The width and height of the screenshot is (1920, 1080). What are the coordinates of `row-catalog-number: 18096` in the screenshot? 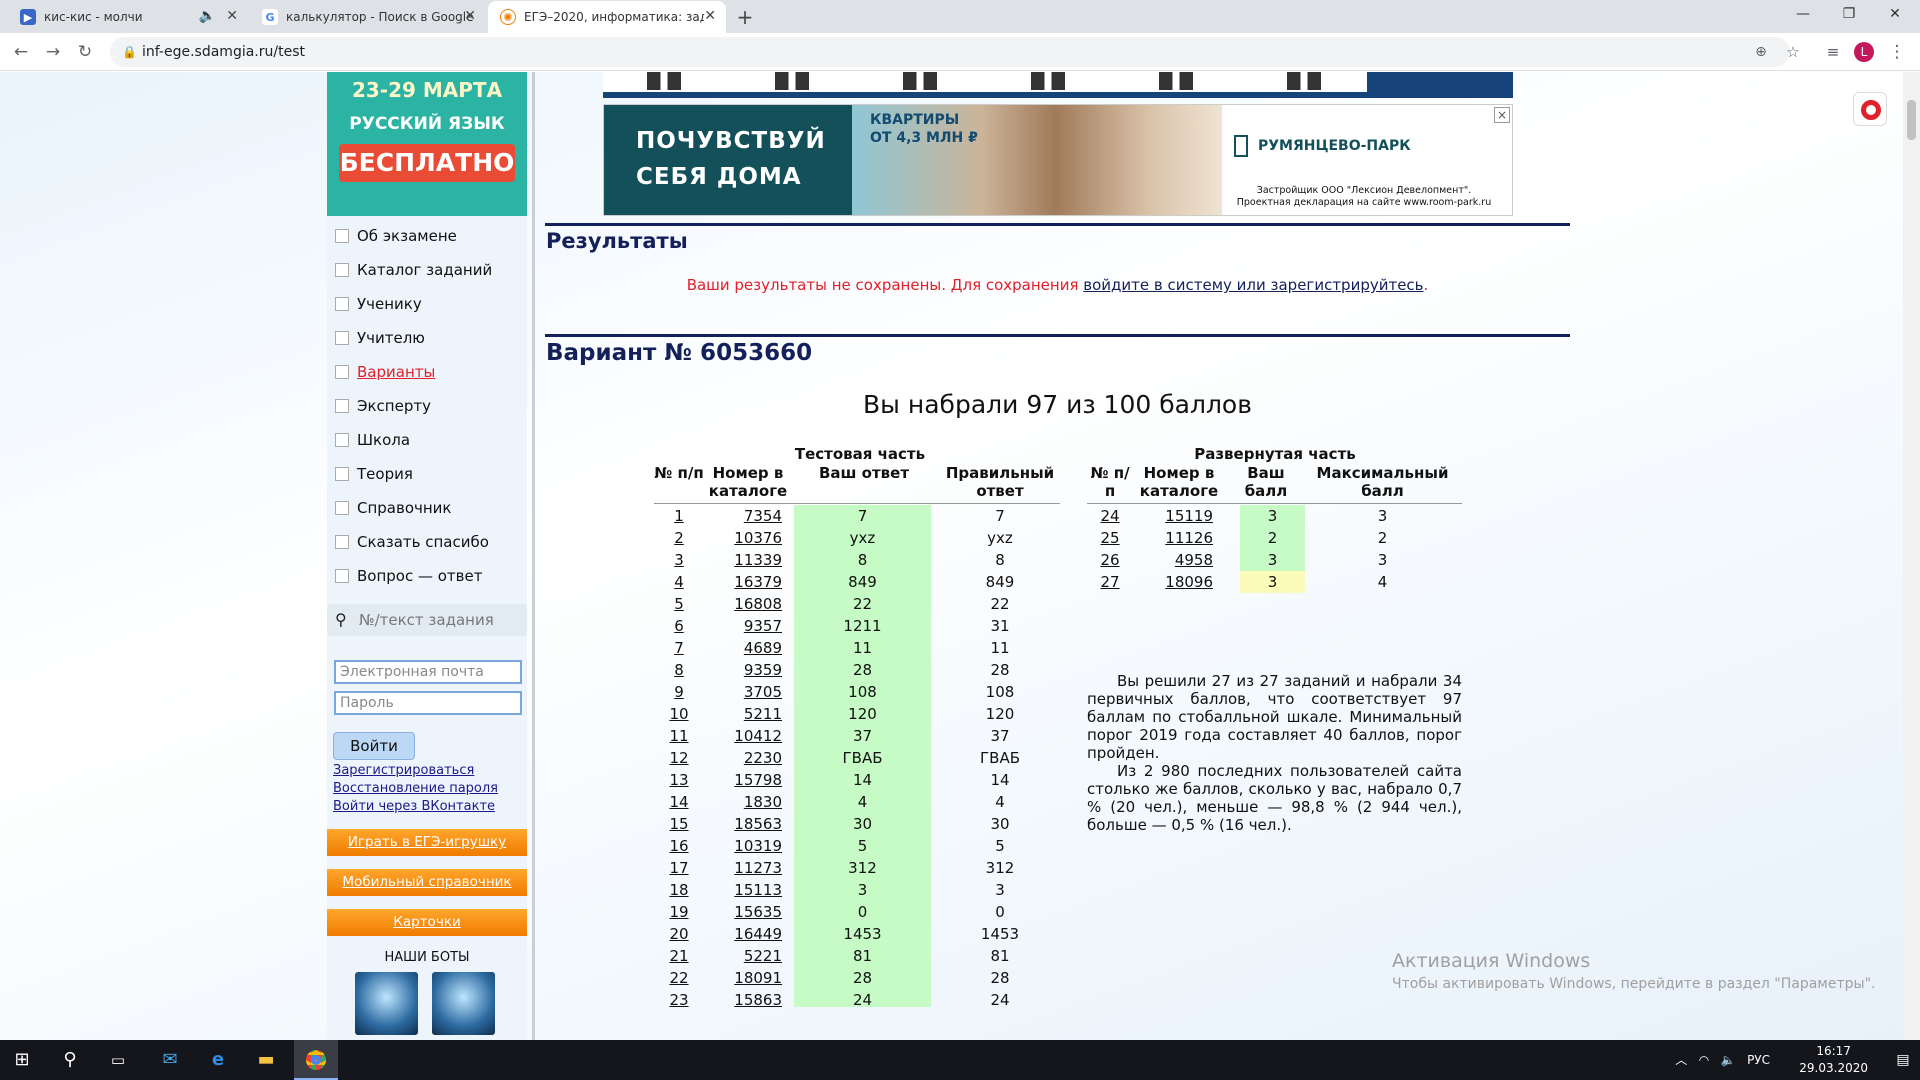 It's located at (1174, 582).